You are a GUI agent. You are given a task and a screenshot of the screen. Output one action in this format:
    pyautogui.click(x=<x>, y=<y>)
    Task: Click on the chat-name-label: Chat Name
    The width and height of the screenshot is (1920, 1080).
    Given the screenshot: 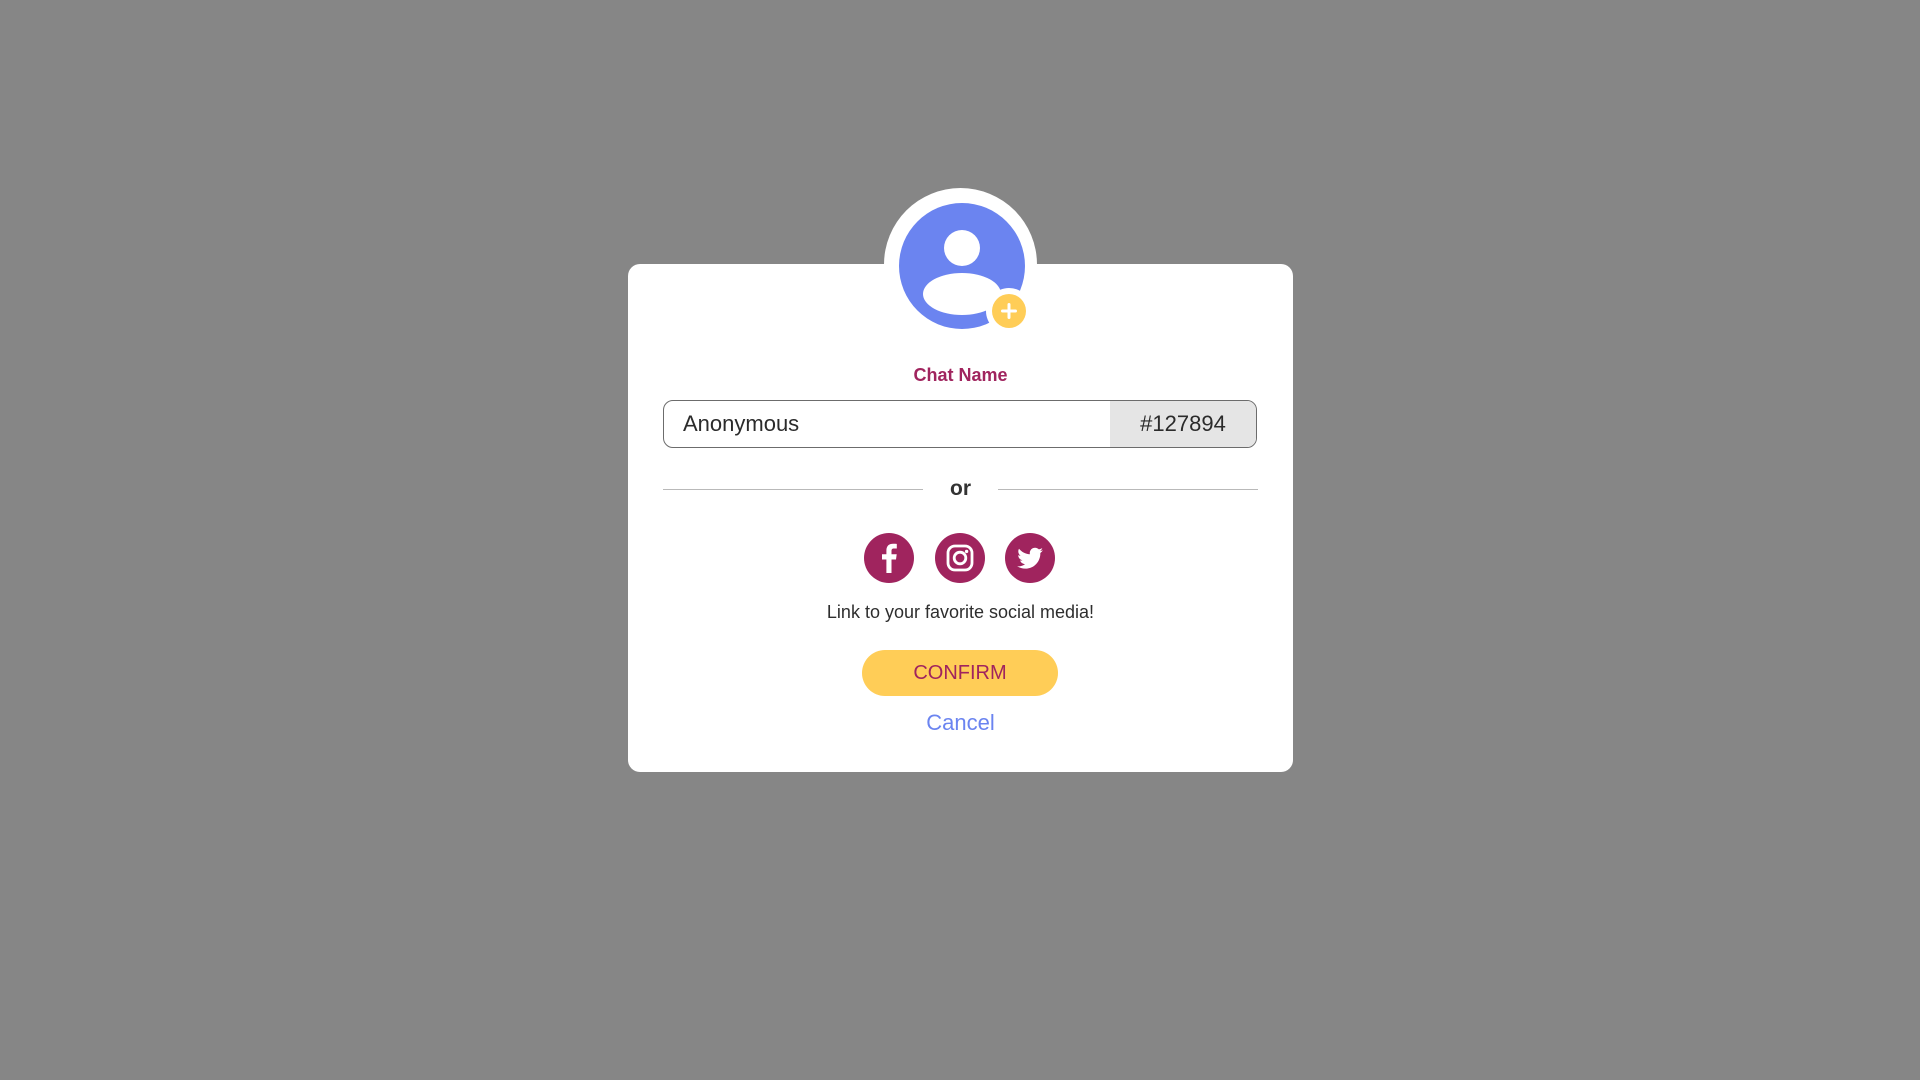 What is the action you would take?
    pyautogui.click(x=960, y=375)
    